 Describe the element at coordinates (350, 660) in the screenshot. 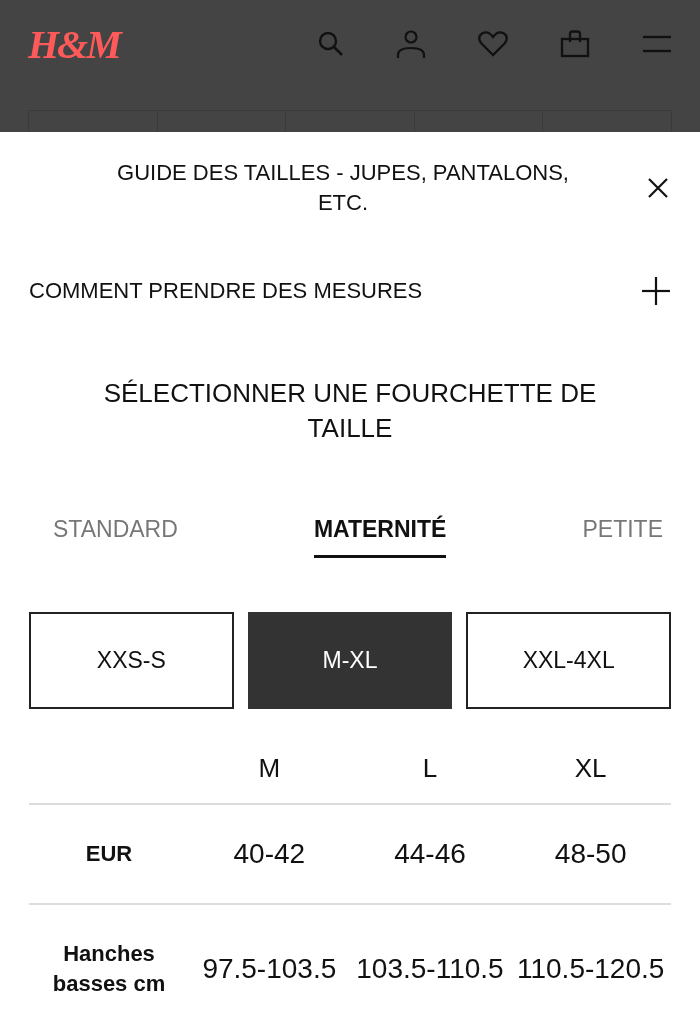

I see `size-range-button: M-XL` at that location.